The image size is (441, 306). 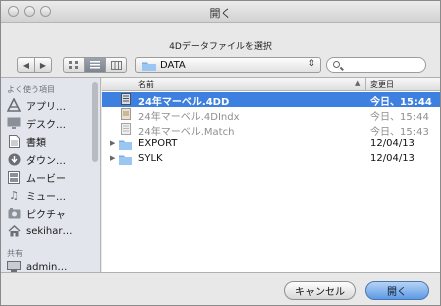 What do you see at coordinates (189, 117) in the screenshot?
I see `file-name: 24年マーベル.4DIndx` at bounding box center [189, 117].